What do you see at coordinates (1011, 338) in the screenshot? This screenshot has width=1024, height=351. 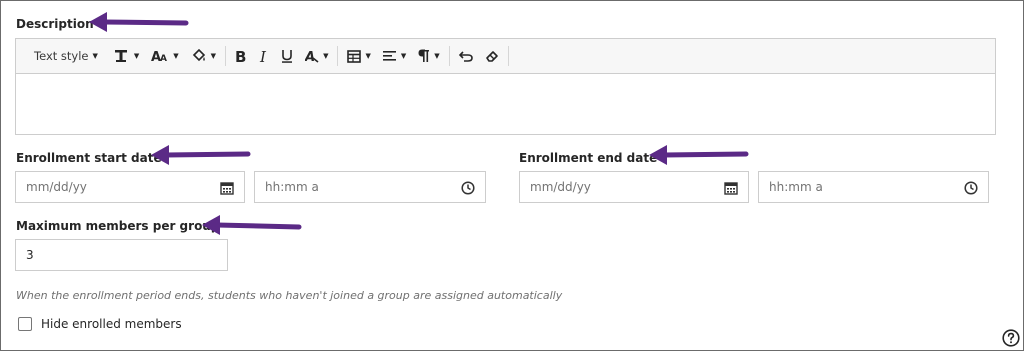 I see `help-icon` at bounding box center [1011, 338].